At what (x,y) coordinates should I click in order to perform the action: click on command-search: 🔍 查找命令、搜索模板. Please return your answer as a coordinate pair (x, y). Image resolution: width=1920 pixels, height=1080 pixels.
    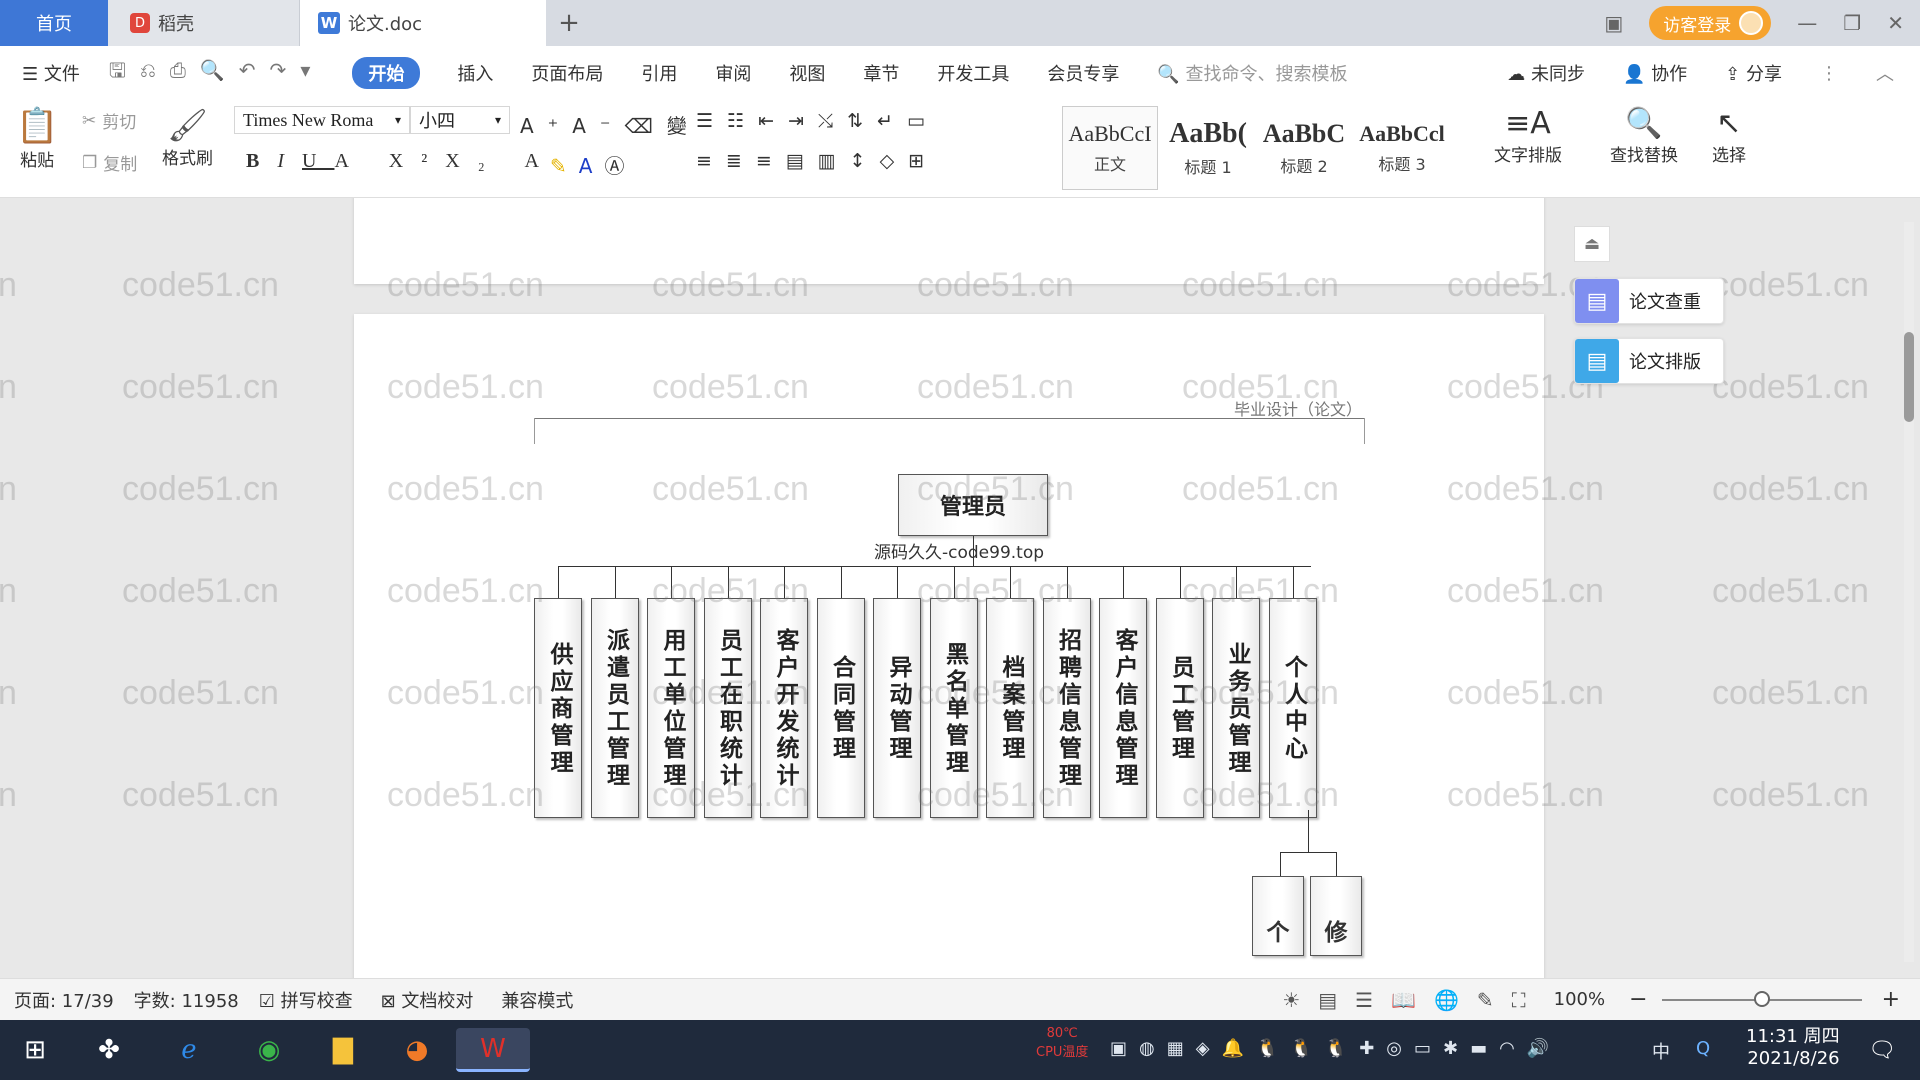
    Looking at the image, I should click on (1252, 73).